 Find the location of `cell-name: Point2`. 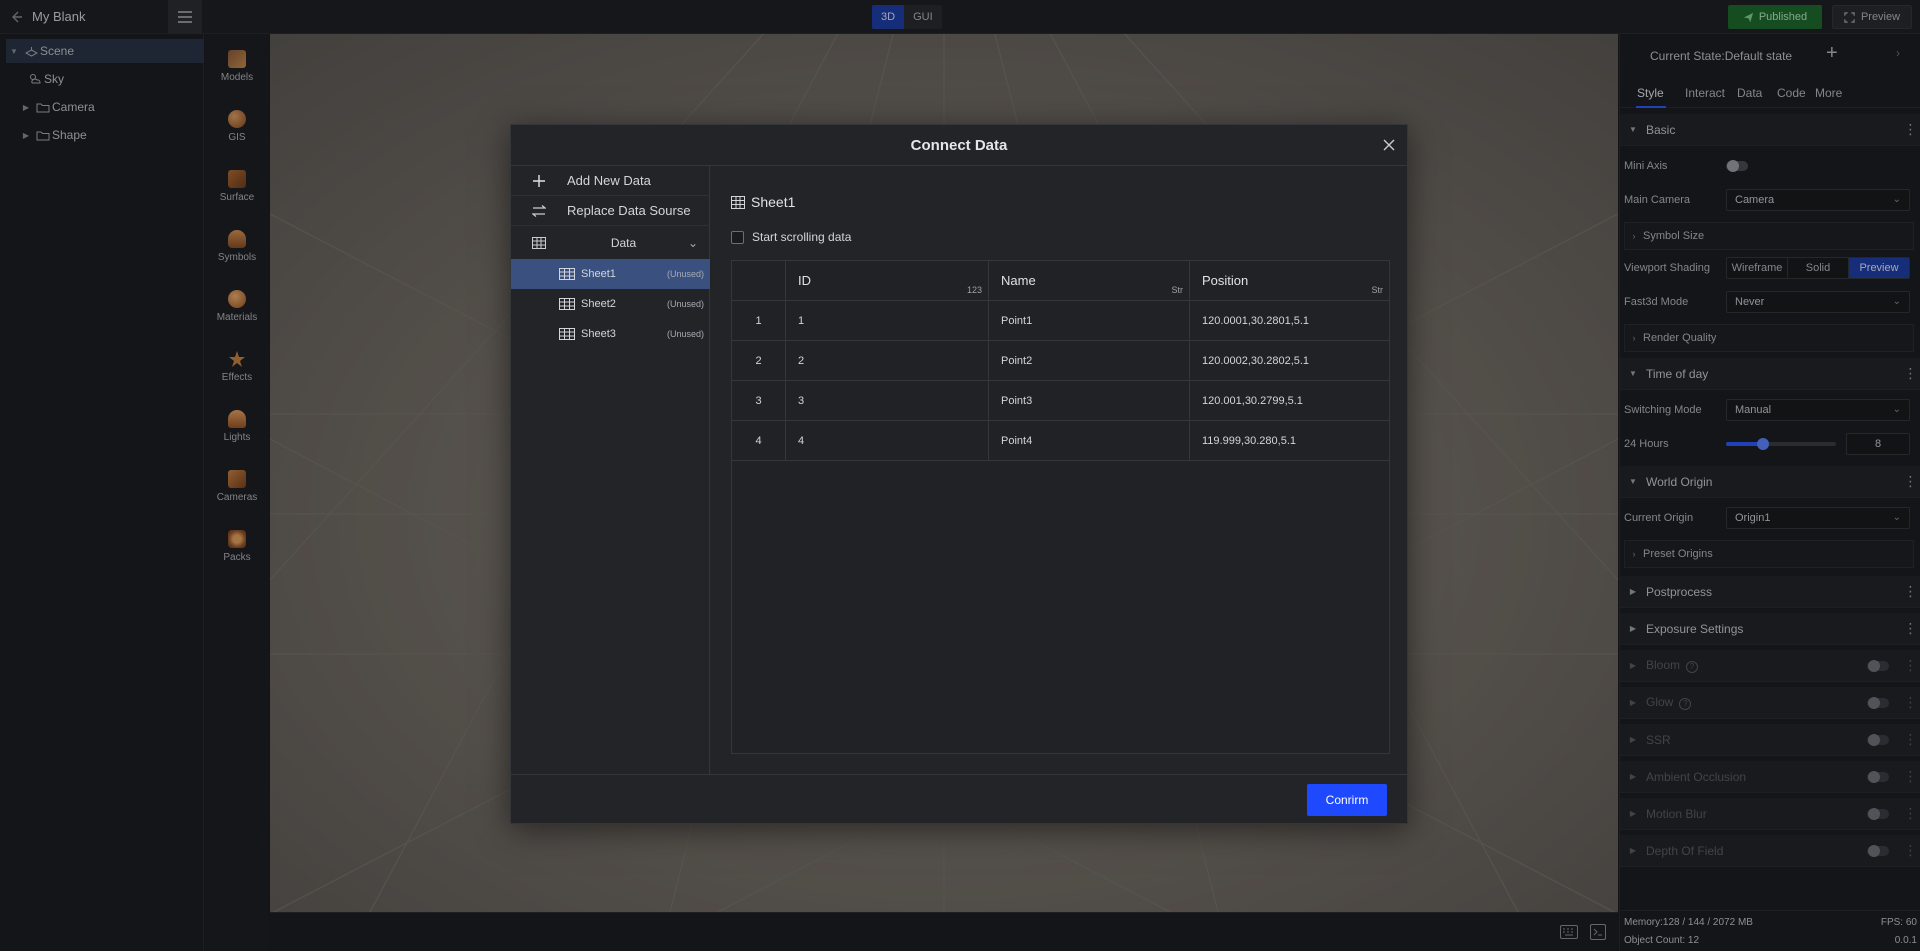

cell-name: Point2 is located at coordinates (1089, 361).